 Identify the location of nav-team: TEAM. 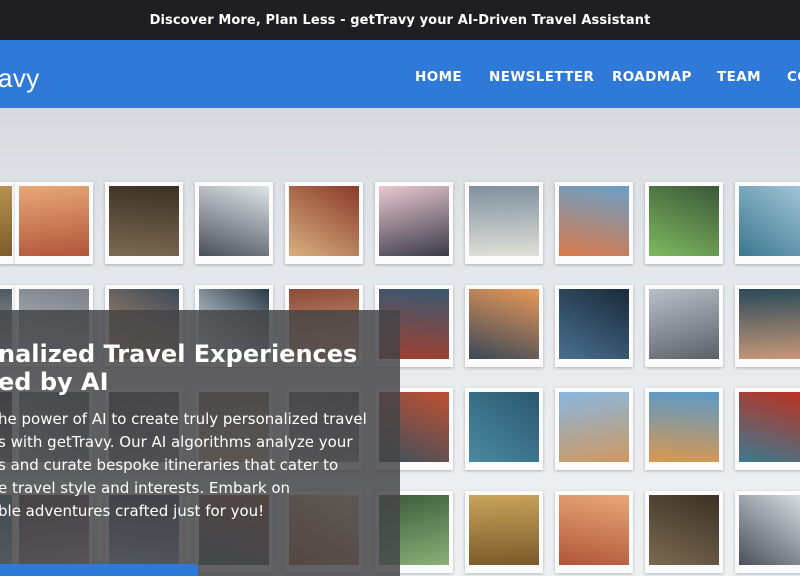
(739, 77).